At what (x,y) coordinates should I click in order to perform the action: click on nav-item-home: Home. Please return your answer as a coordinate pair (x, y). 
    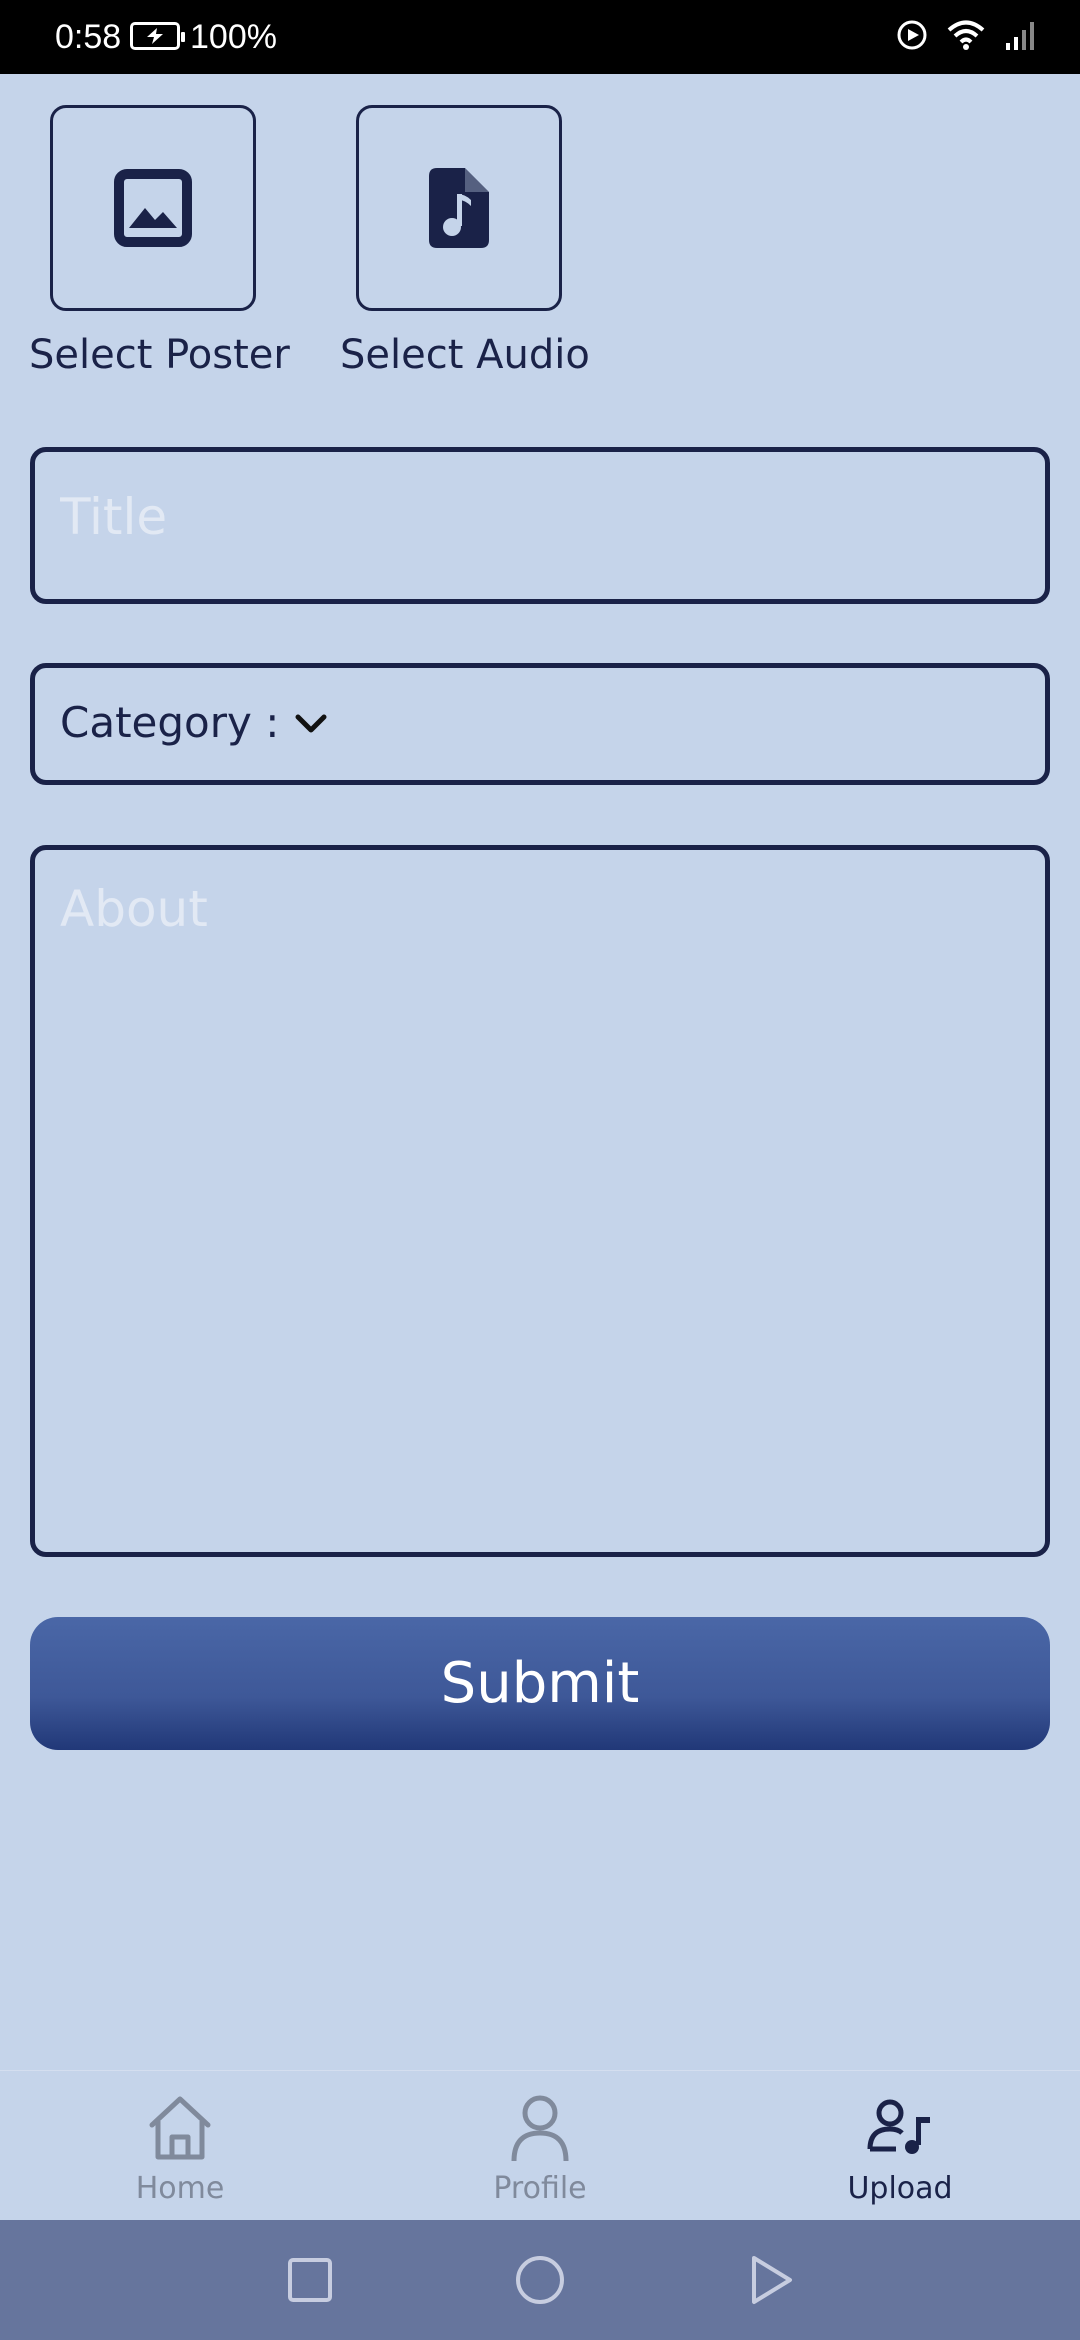
    Looking at the image, I should click on (180, 2146).